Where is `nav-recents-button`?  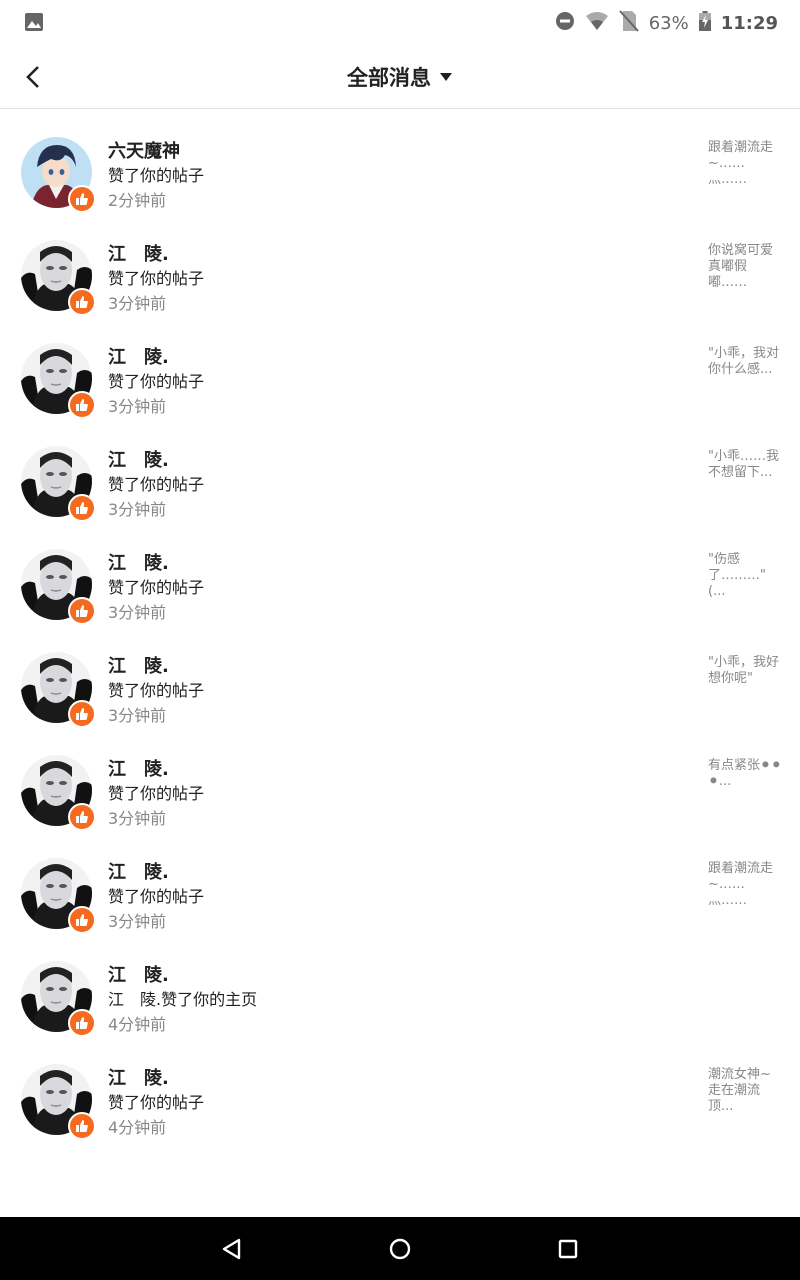 nav-recents-button is located at coordinates (568, 1249).